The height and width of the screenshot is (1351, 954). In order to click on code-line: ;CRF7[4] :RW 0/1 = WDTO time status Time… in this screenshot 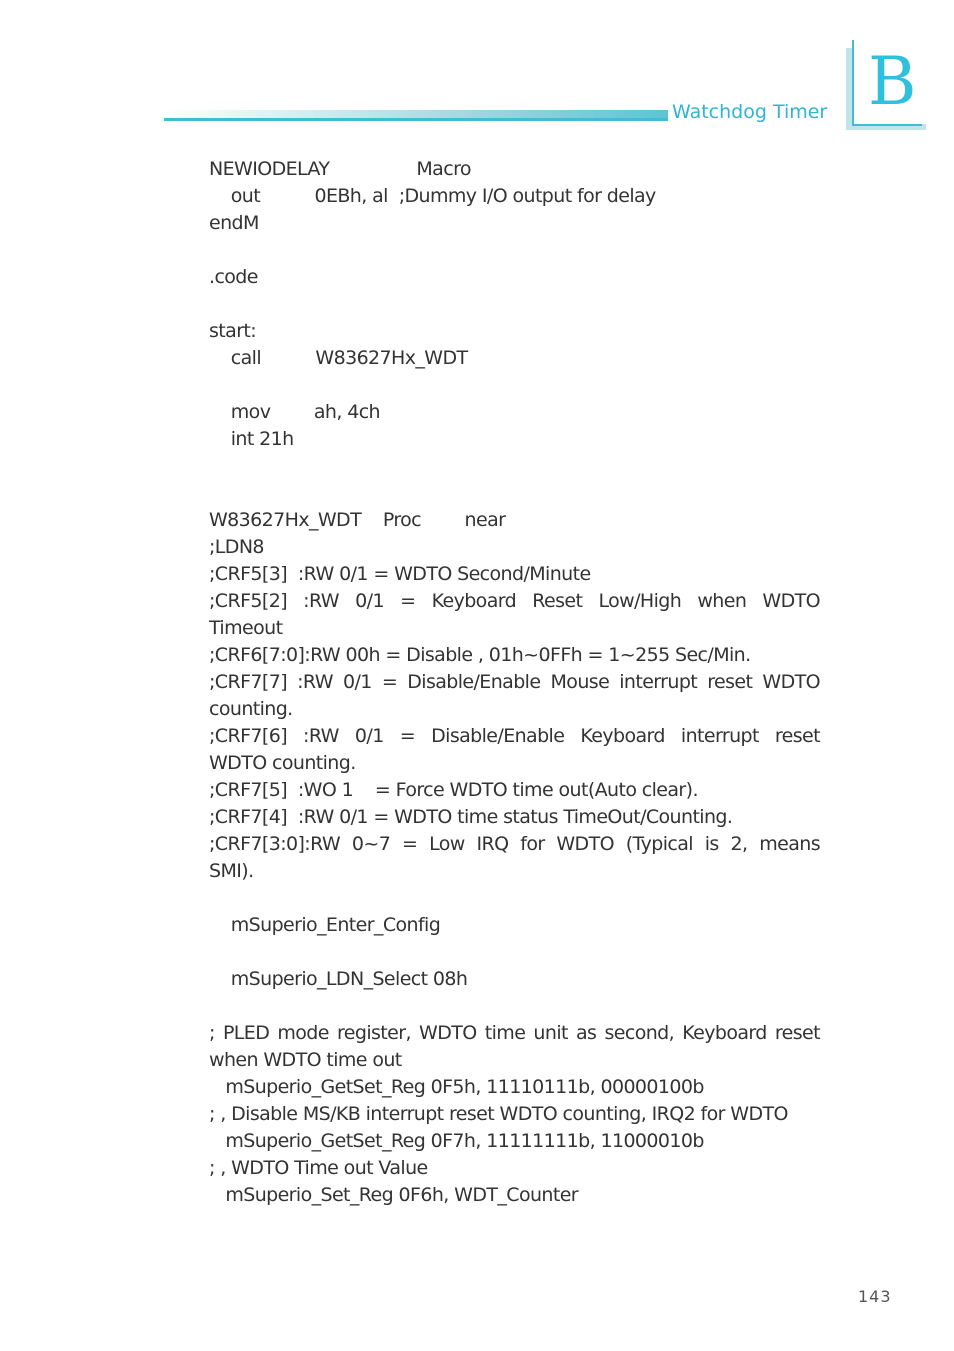, I will do `click(471, 817)`.